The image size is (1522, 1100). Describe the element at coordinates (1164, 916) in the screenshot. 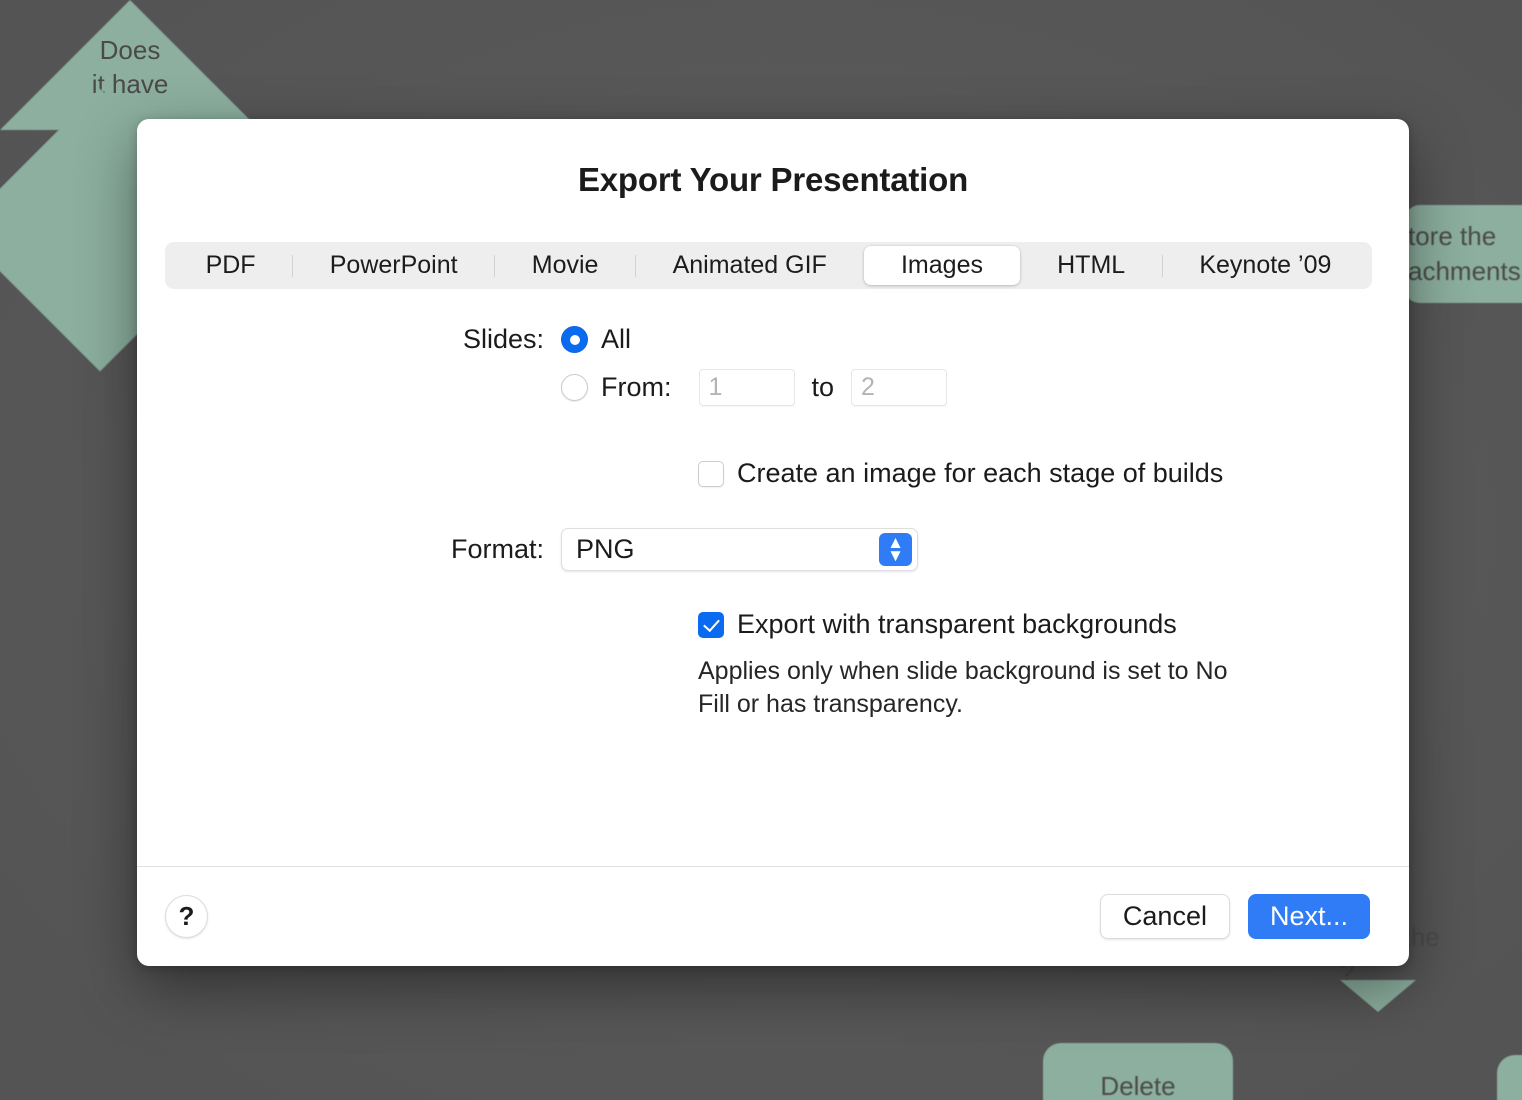

I see `cancel-button: Cancel` at that location.